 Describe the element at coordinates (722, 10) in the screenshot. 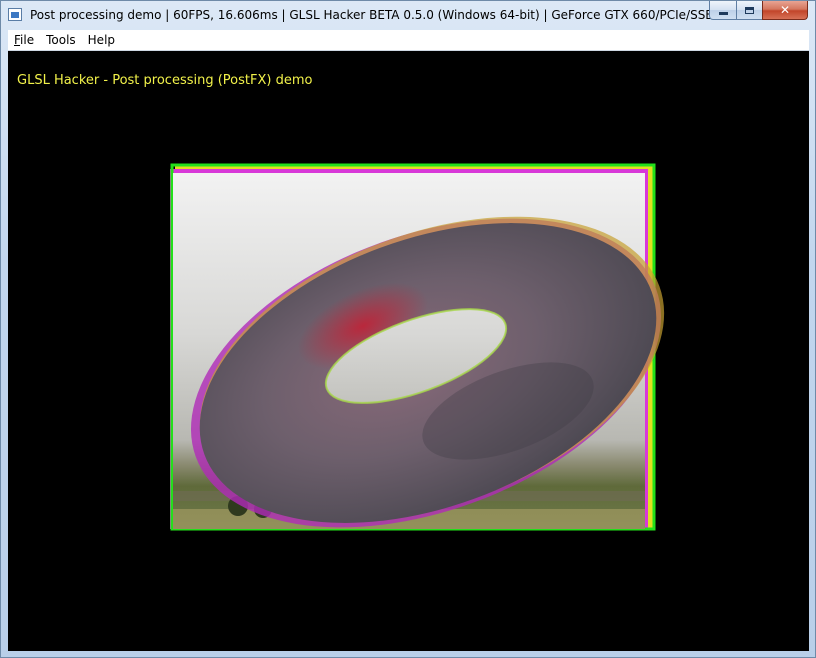

I see `minimize-button` at that location.